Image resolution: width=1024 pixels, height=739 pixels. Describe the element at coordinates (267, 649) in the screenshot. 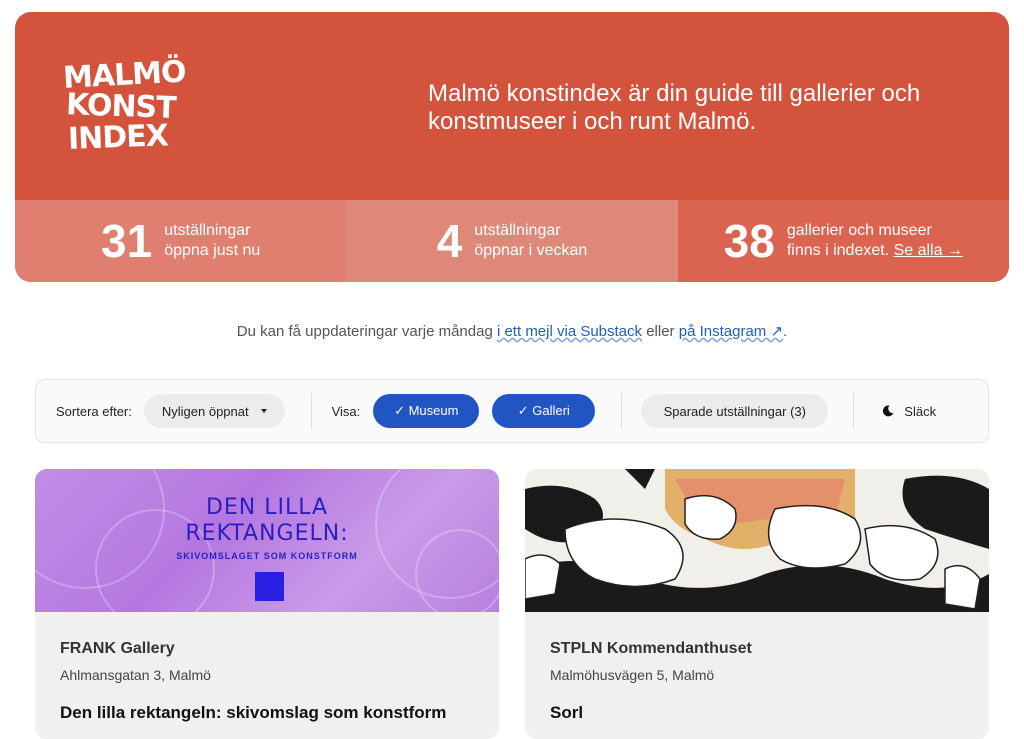

I see `venue-name: FRANK Gallery` at that location.